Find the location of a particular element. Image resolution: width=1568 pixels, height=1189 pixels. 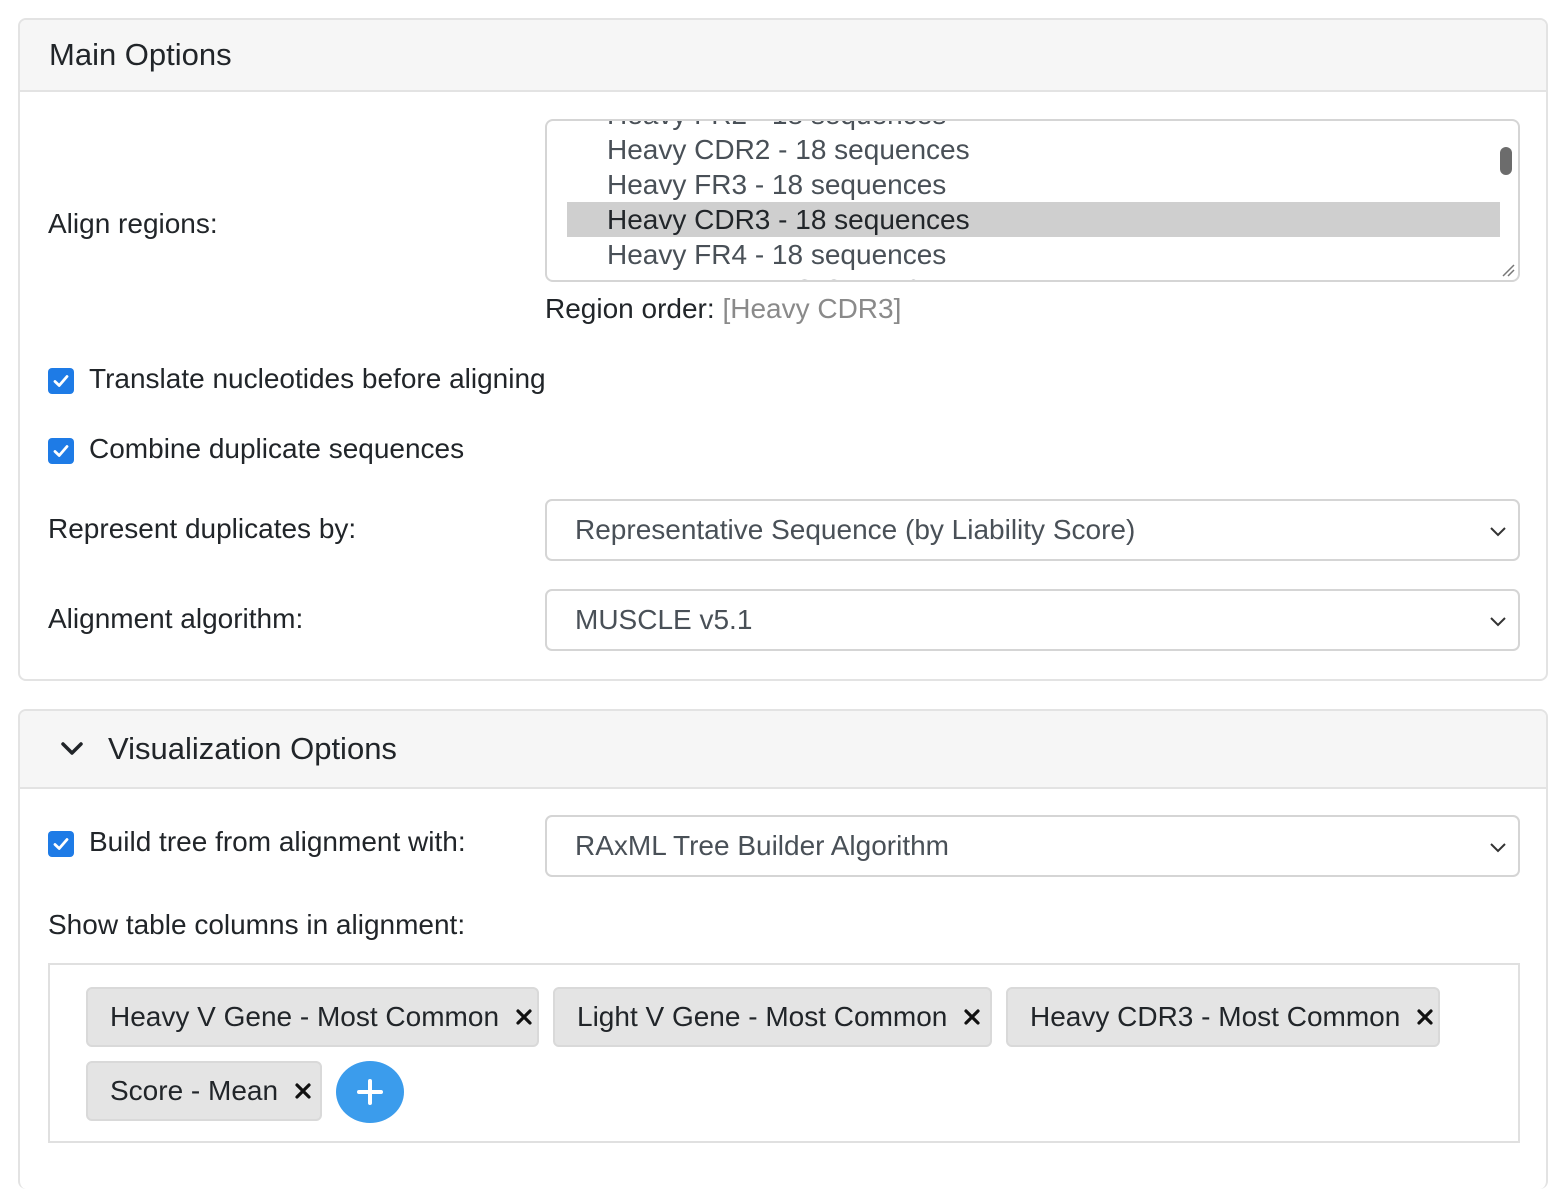

add-column-button is located at coordinates (370, 1092).